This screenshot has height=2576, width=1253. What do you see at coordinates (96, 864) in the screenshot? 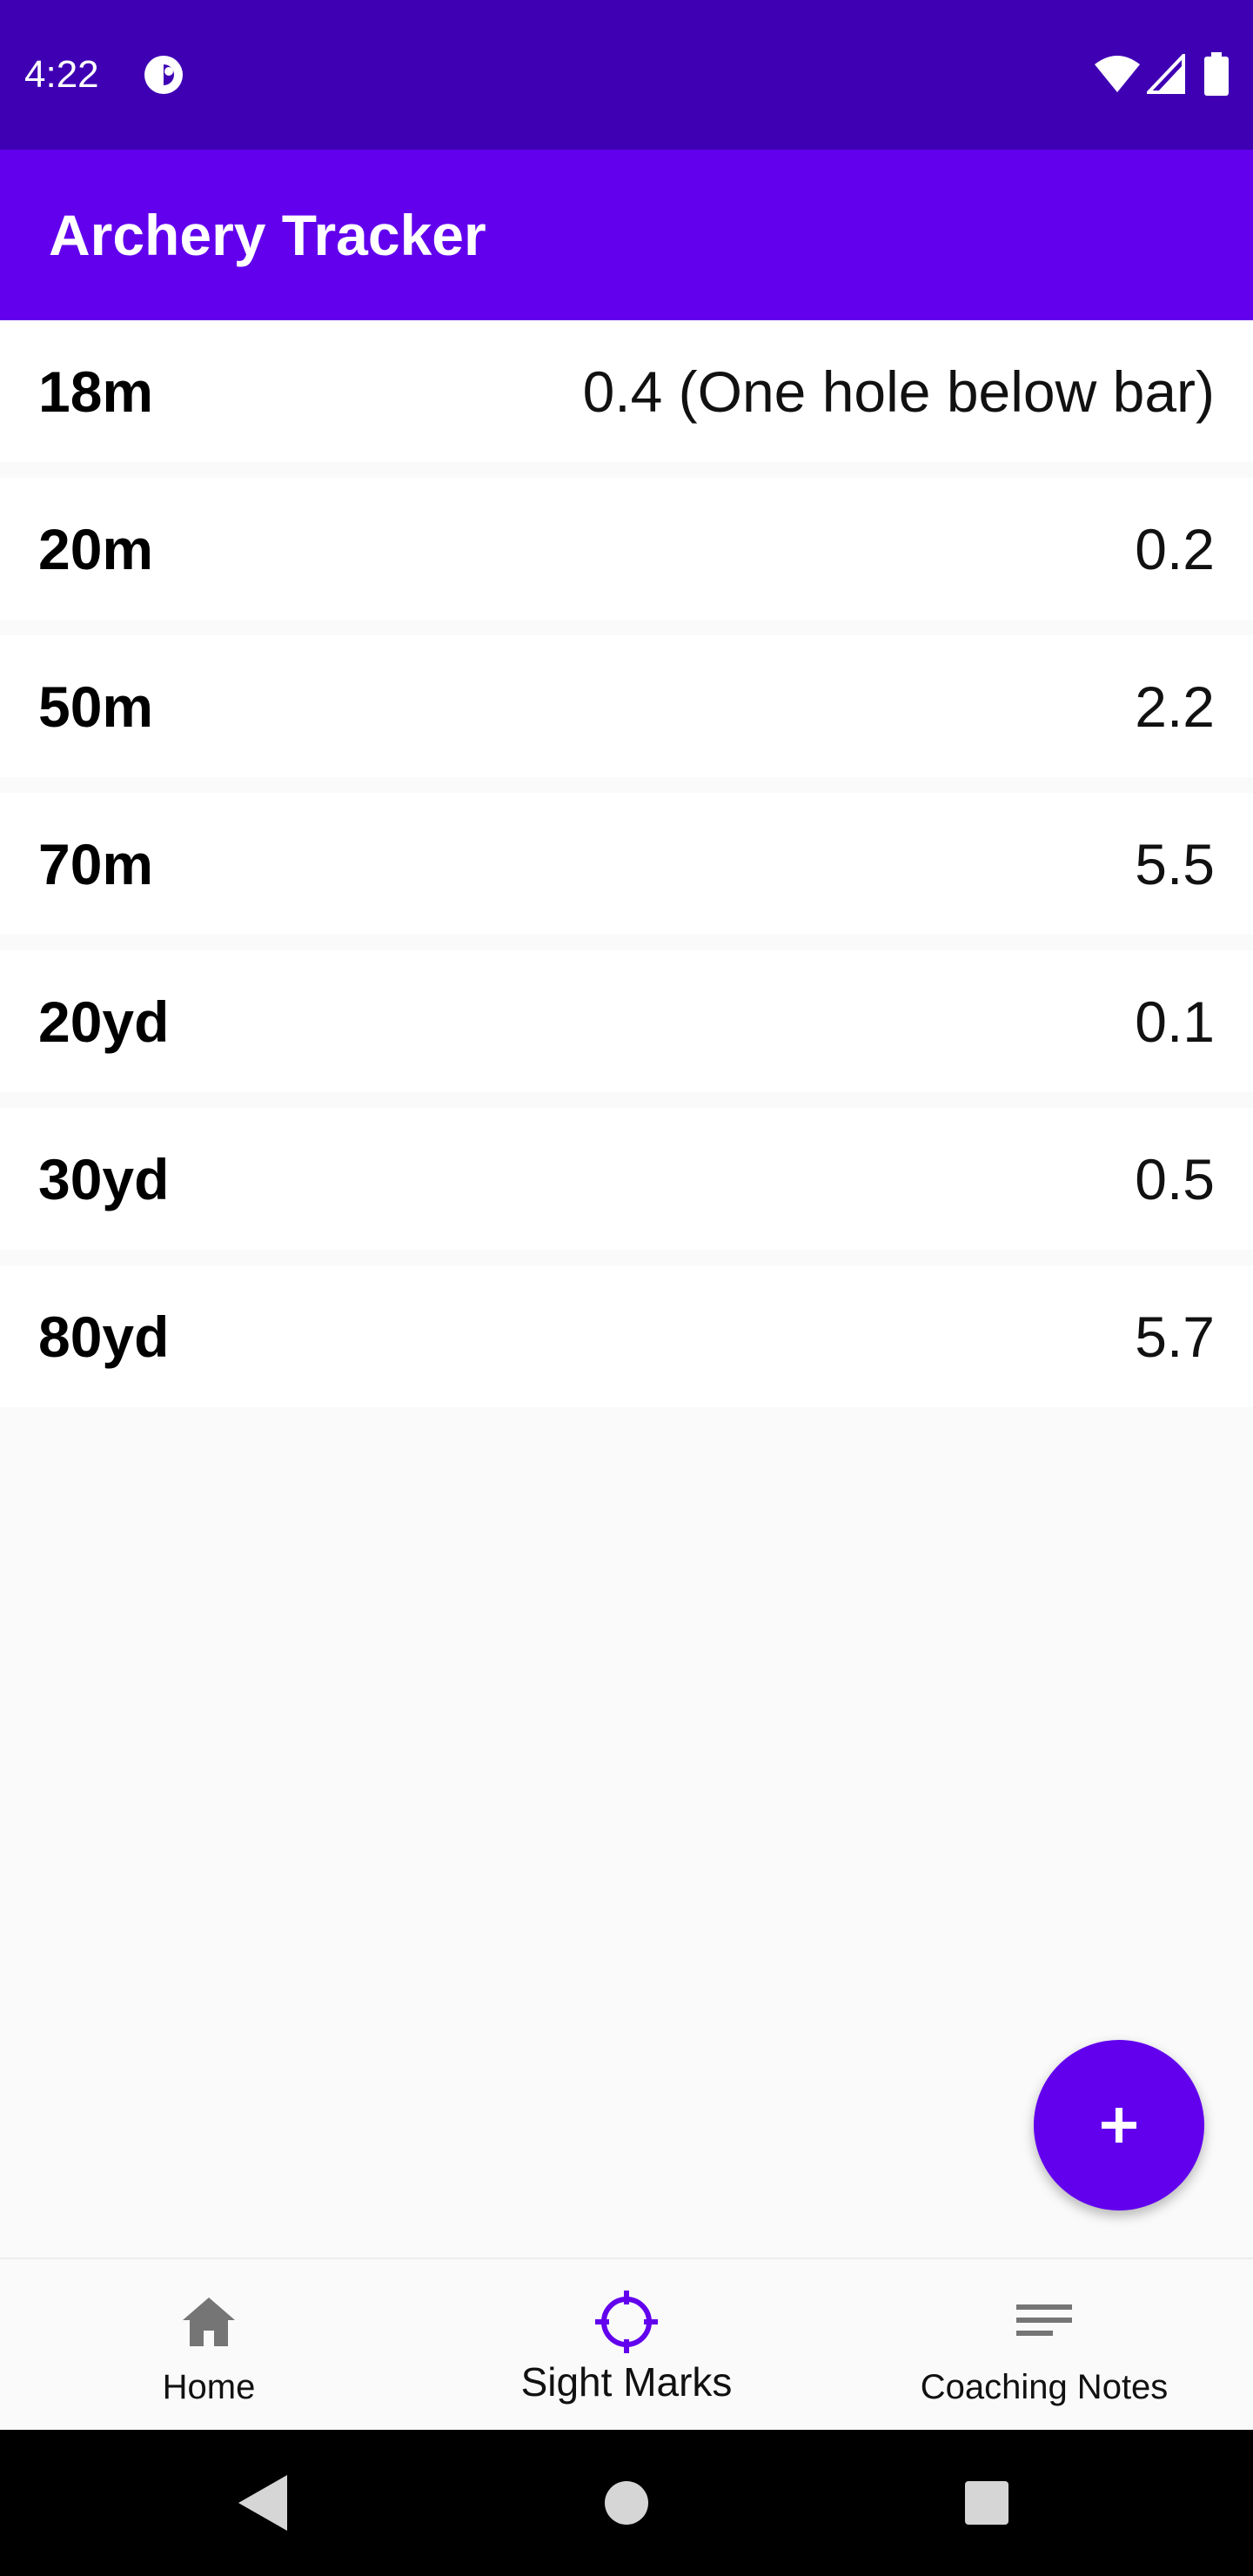
I see `sight-mark-distance: 70m` at bounding box center [96, 864].